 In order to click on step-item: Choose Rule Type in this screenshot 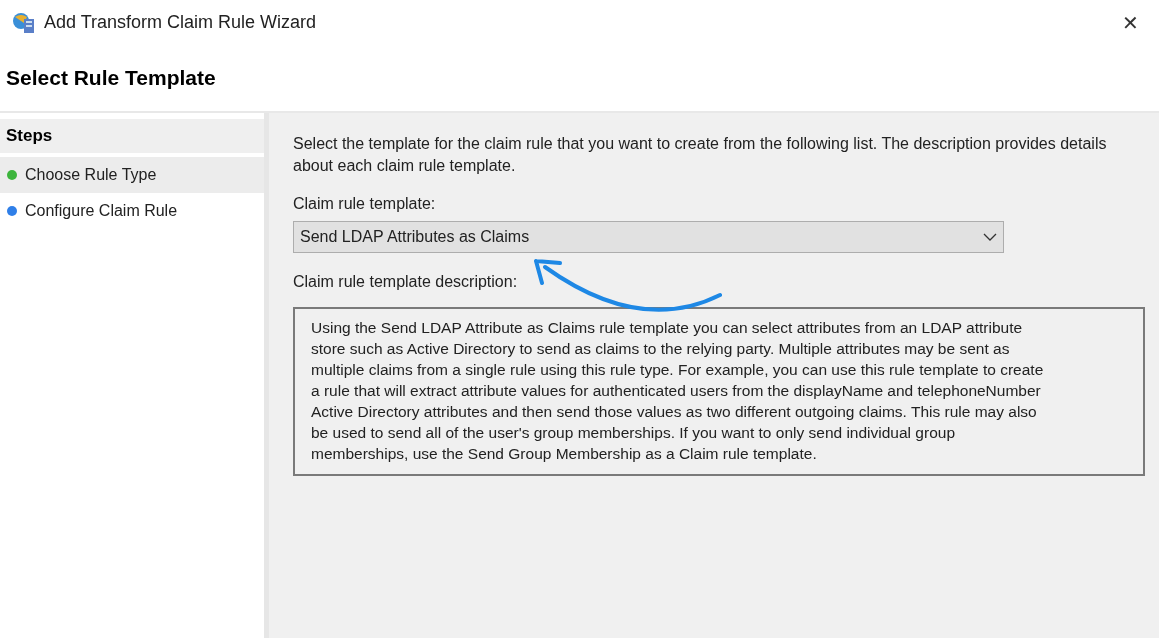, I will do `click(132, 175)`.